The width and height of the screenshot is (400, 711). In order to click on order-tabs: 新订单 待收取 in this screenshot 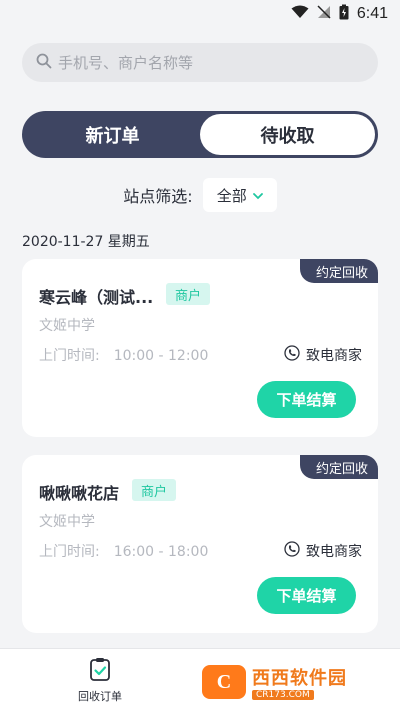, I will do `click(200, 134)`.